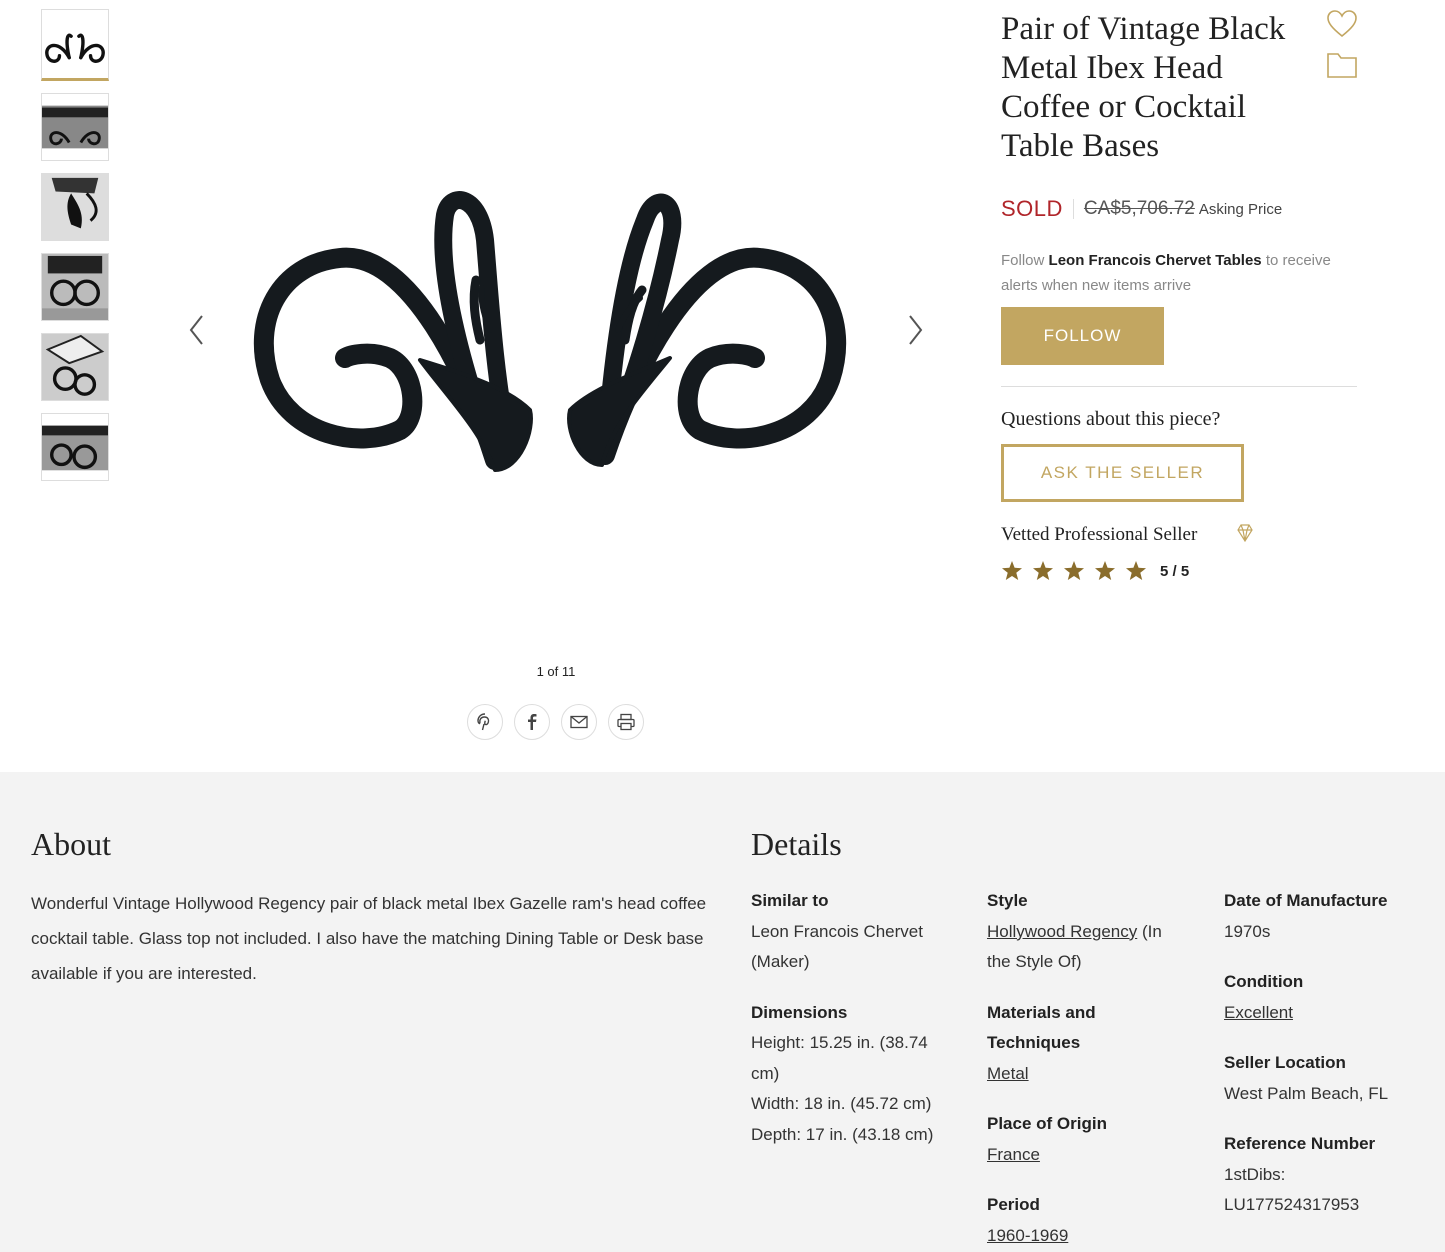  Describe the element at coordinates (1027, 1235) in the screenshot. I see `period-link: 1960-1969` at that location.